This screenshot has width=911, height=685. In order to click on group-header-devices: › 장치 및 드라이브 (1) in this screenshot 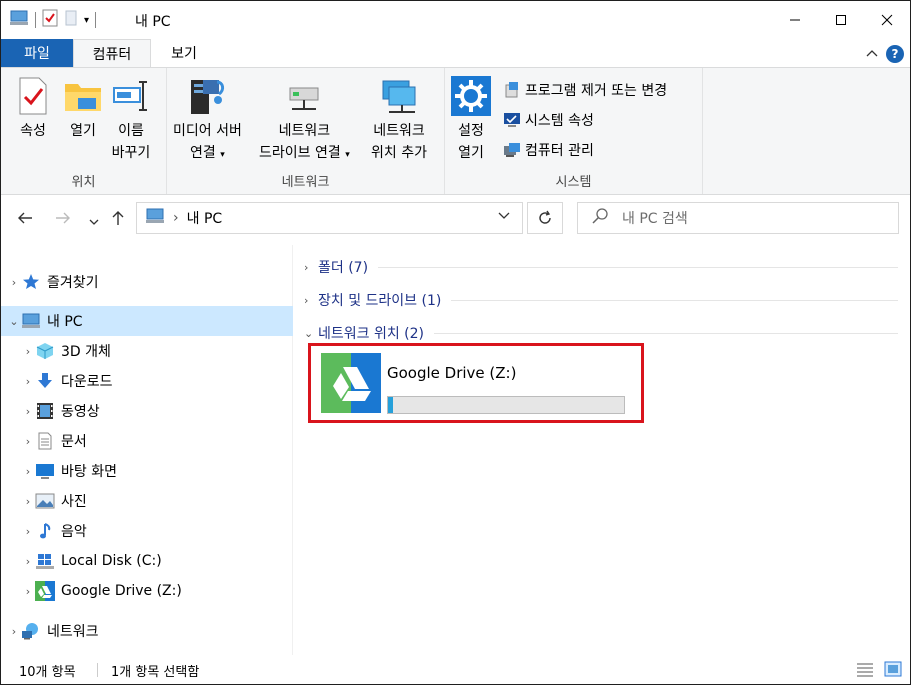, I will do `click(601, 300)`.